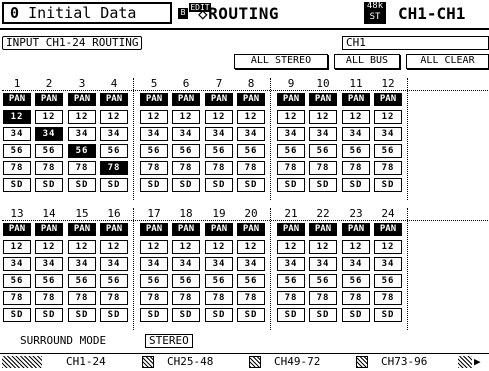 This screenshot has height=371, width=489. What do you see at coordinates (297, 362) in the screenshot?
I see `tab-ch49-72: CH49-72` at bounding box center [297, 362].